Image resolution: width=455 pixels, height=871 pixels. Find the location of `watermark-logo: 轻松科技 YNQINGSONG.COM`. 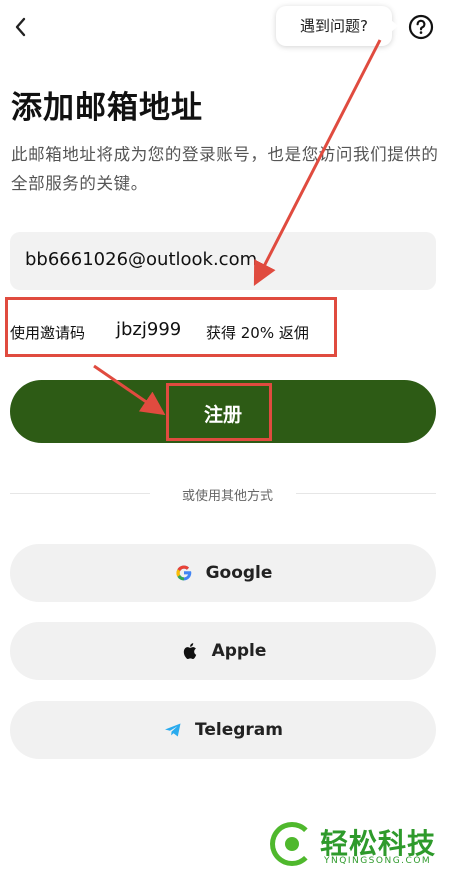

watermark-logo: 轻松科技 YNQINGSONG.COM is located at coordinates (362, 844).